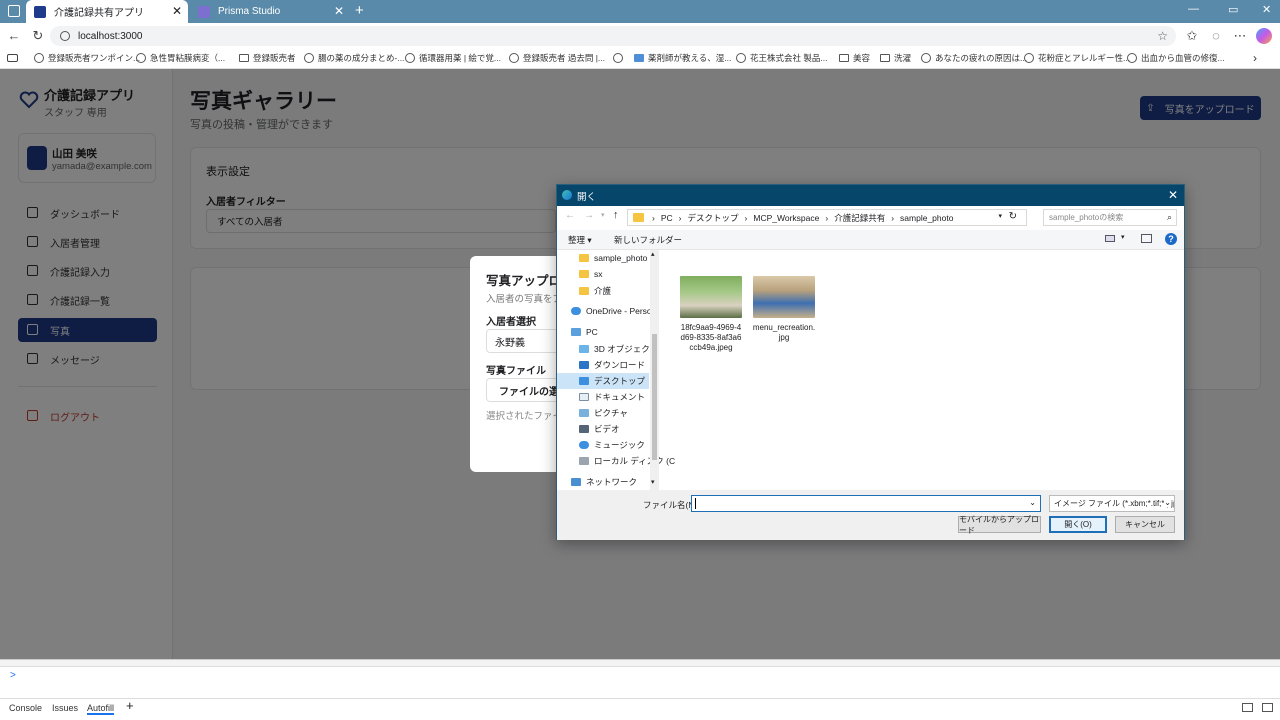 The image size is (1280, 720). I want to click on tab-issues: Issues, so click(65, 708).